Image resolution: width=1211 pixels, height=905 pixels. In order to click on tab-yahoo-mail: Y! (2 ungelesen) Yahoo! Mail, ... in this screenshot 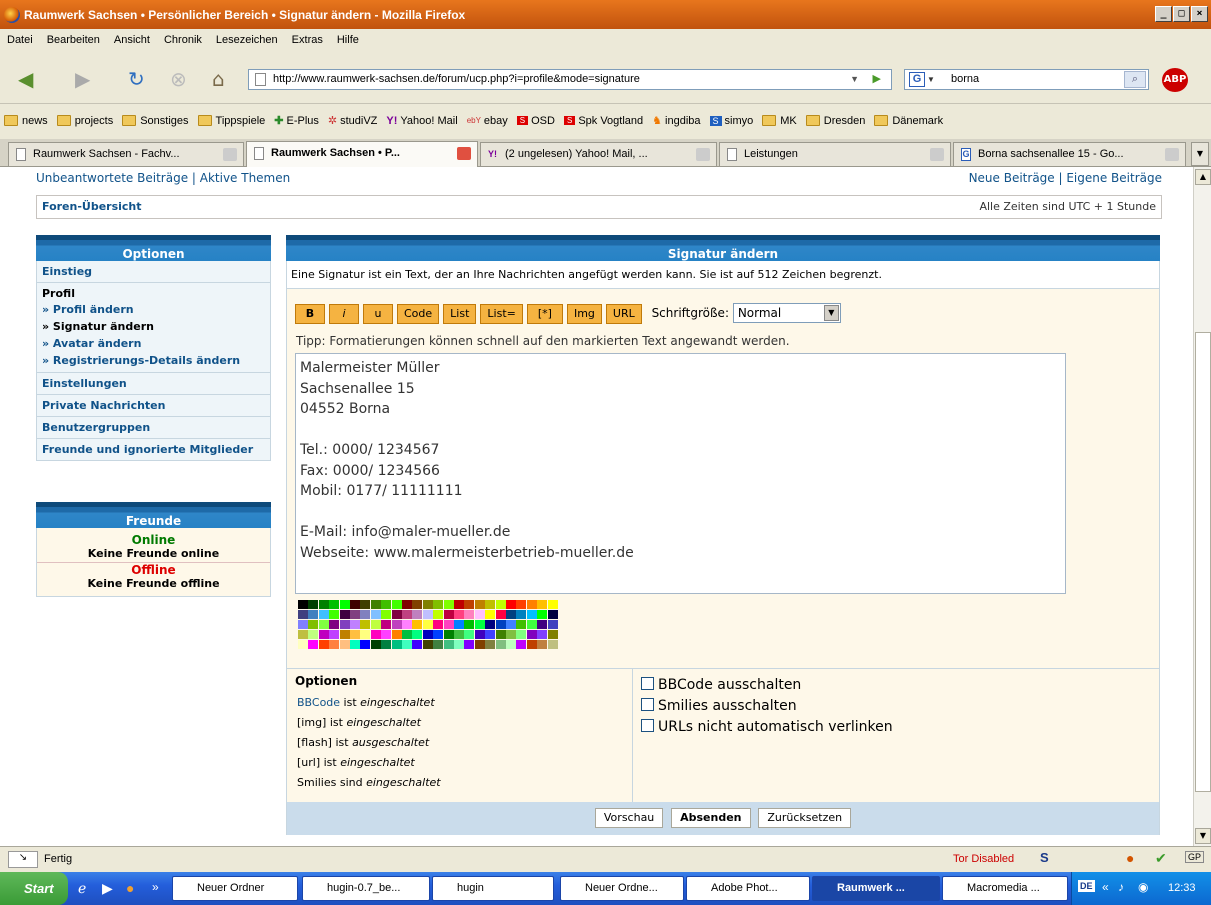, I will do `click(598, 154)`.